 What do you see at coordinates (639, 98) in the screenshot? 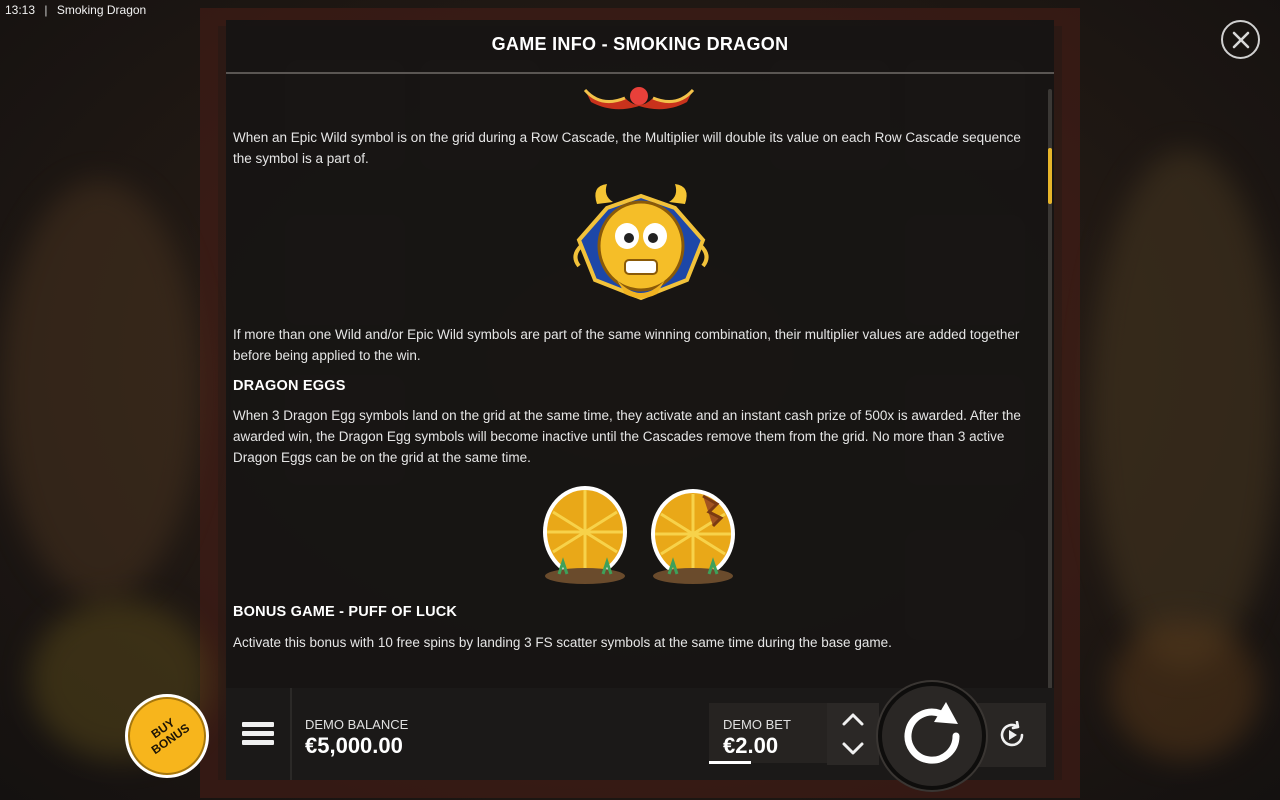
I see `symbol-image-partial` at bounding box center [639, 98].